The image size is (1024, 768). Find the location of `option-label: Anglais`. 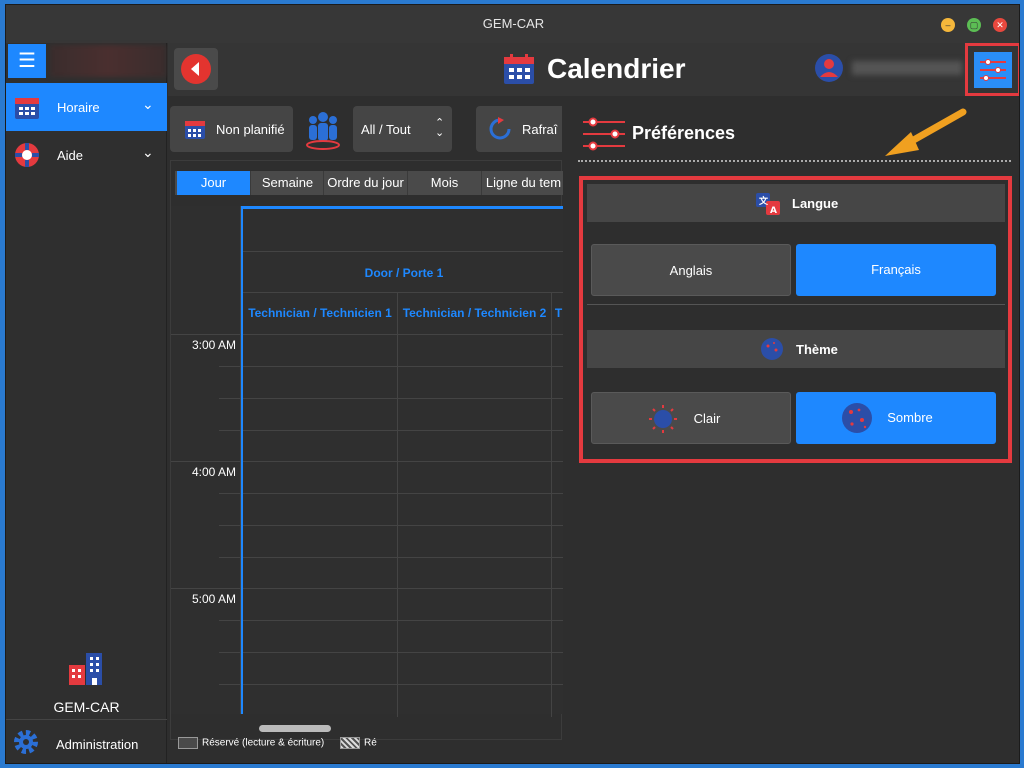

option-label: Anglais is located at coordinates (691, 270).